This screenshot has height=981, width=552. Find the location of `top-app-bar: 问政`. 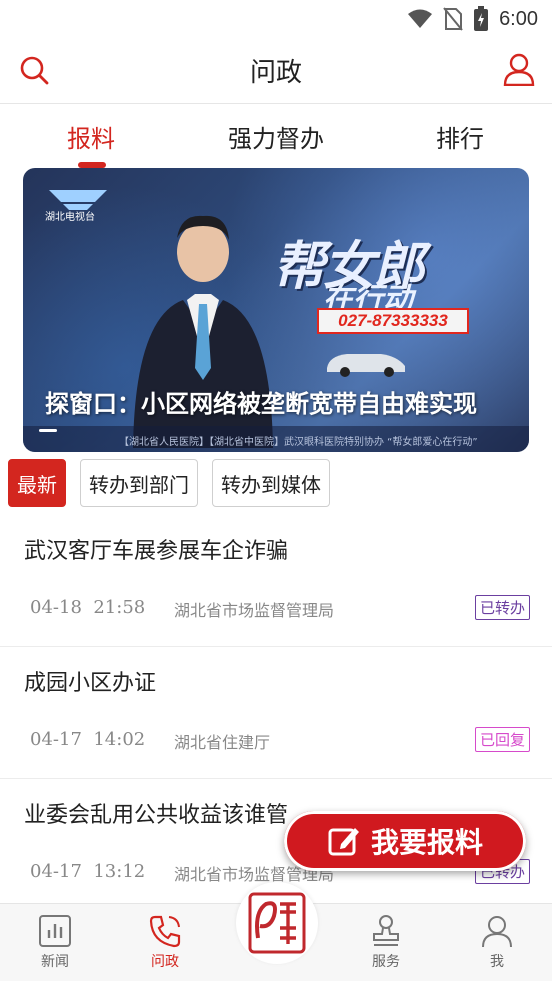

top-app-bar: 问政 is located at coordinates (276, 71).